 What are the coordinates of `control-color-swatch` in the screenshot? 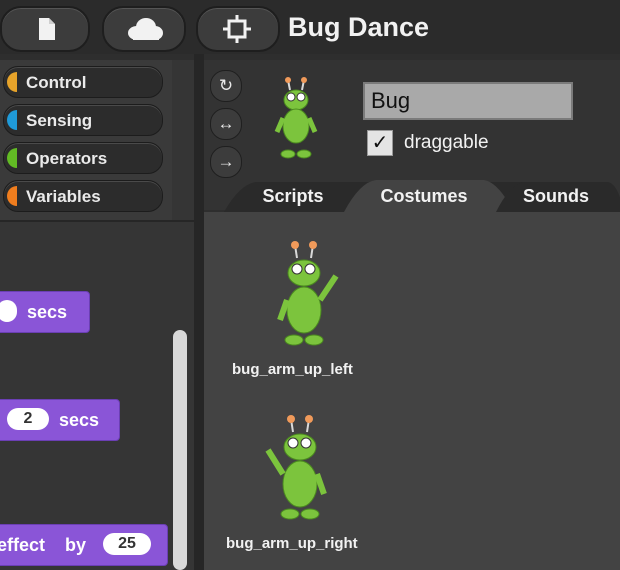 It's located at (12, 82).